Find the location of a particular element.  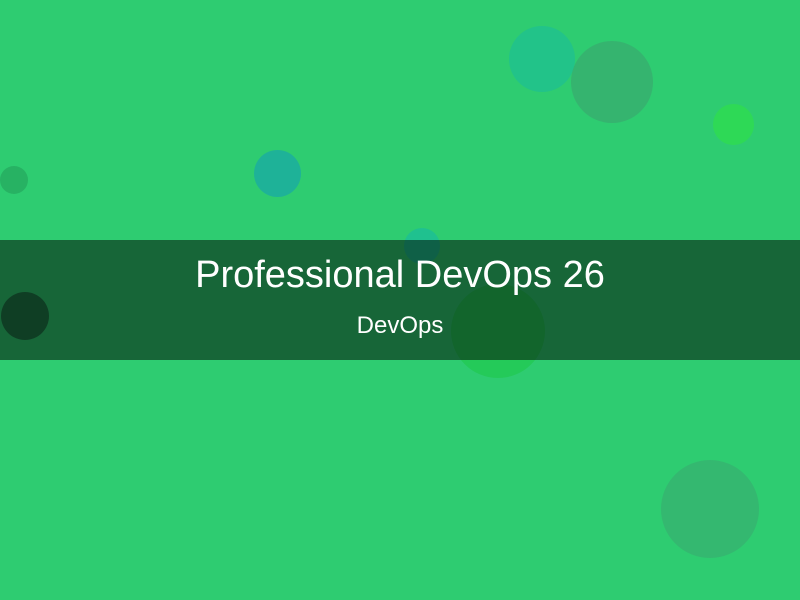

slide-subtitle: DevOps is located at coordinates (400, 325).